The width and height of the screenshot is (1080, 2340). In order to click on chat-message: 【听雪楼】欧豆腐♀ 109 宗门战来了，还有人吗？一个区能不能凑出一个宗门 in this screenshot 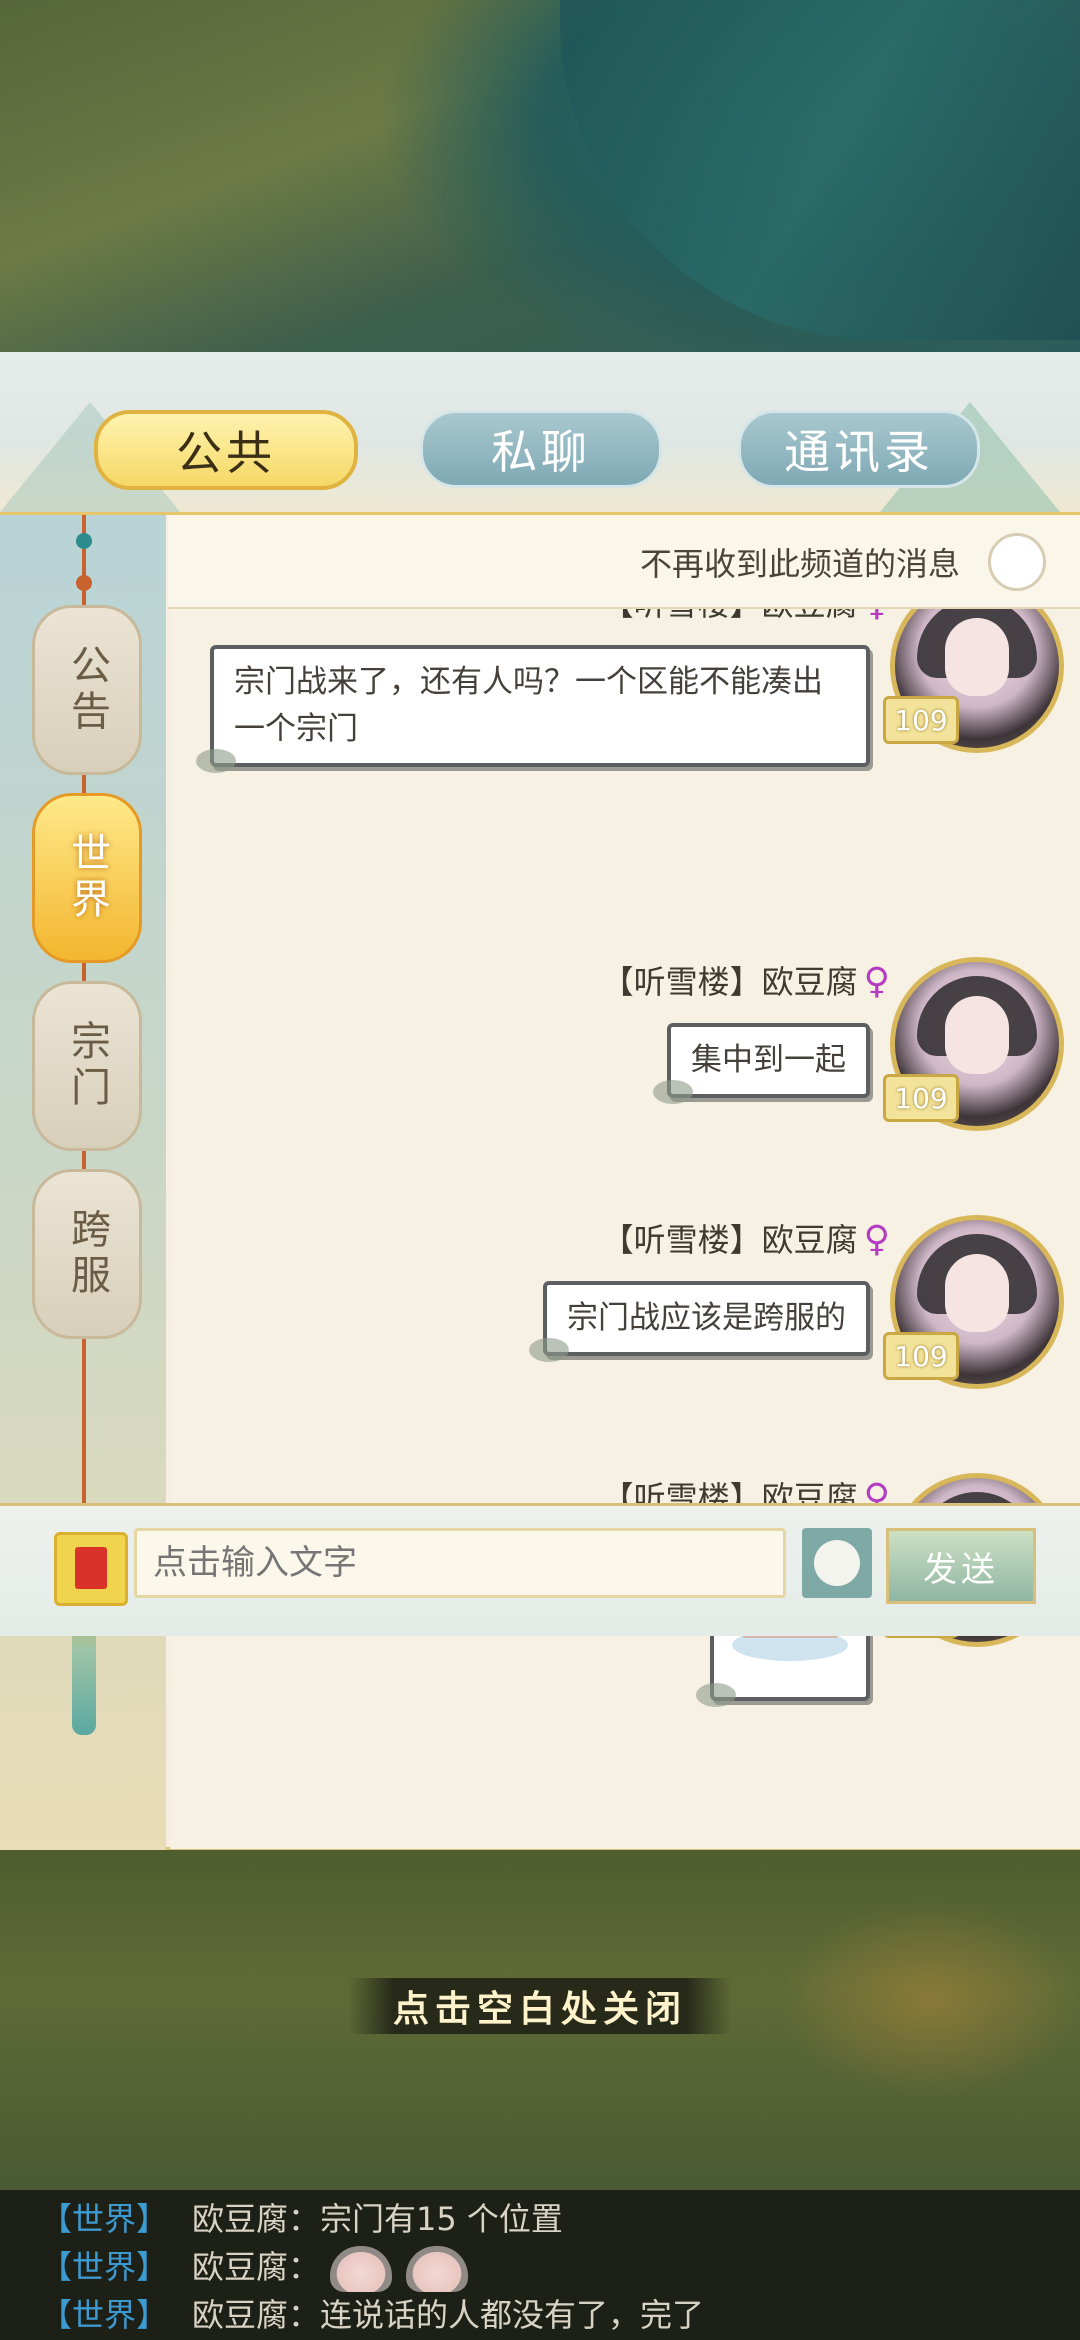, I will do `click(625, 709)`.